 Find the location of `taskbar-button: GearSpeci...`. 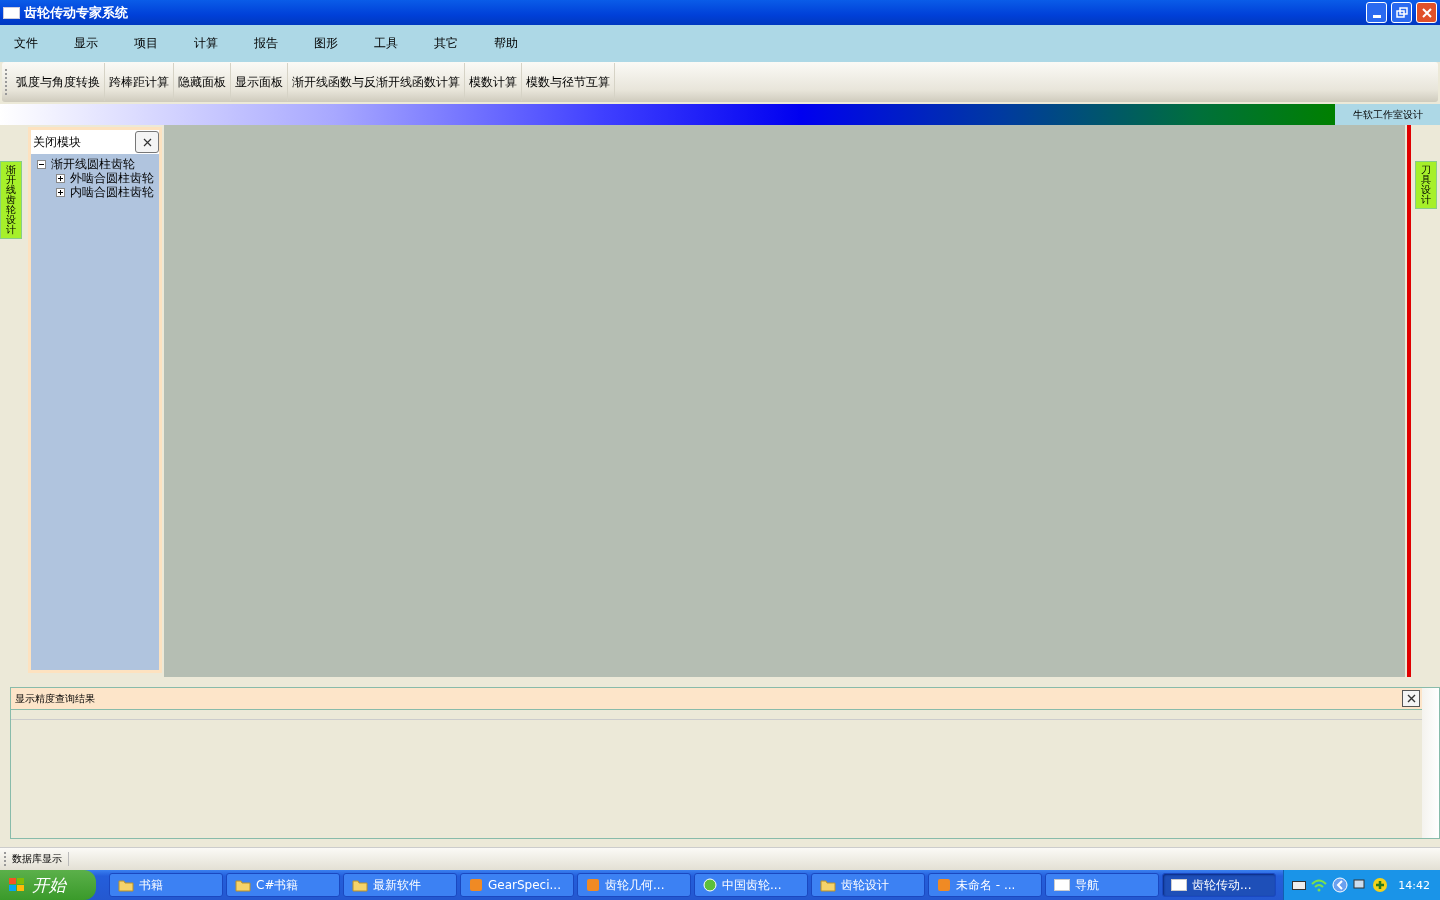

taskbar-button: GearSpeci... is located at coordinates (517, 885).